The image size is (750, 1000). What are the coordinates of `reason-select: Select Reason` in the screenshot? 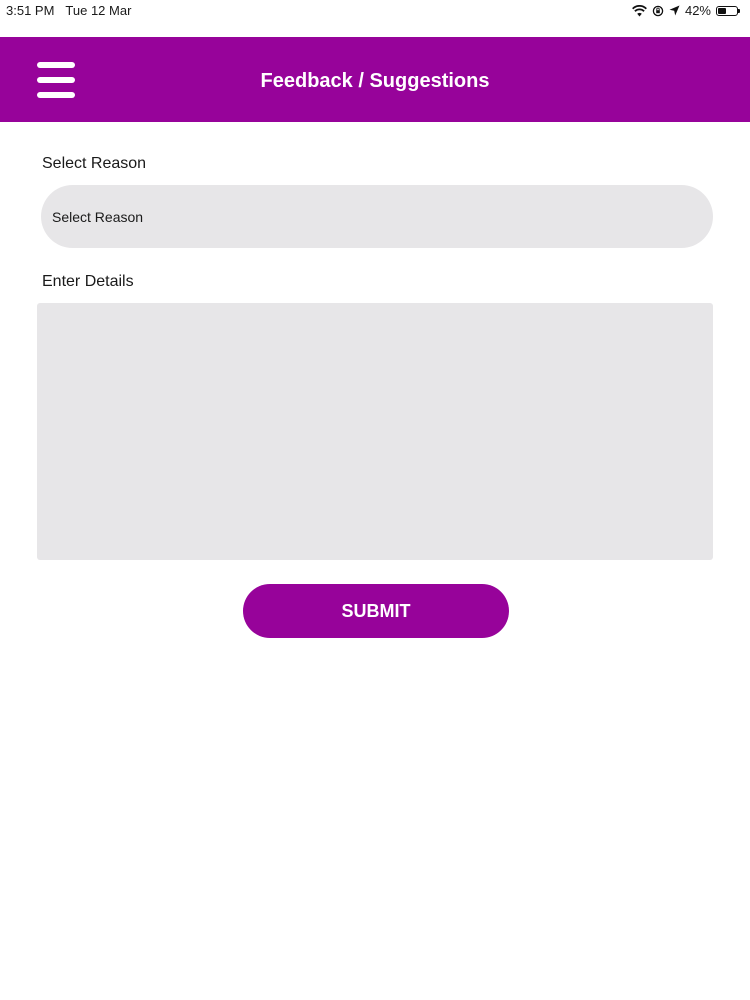 It's located at (377, 216).